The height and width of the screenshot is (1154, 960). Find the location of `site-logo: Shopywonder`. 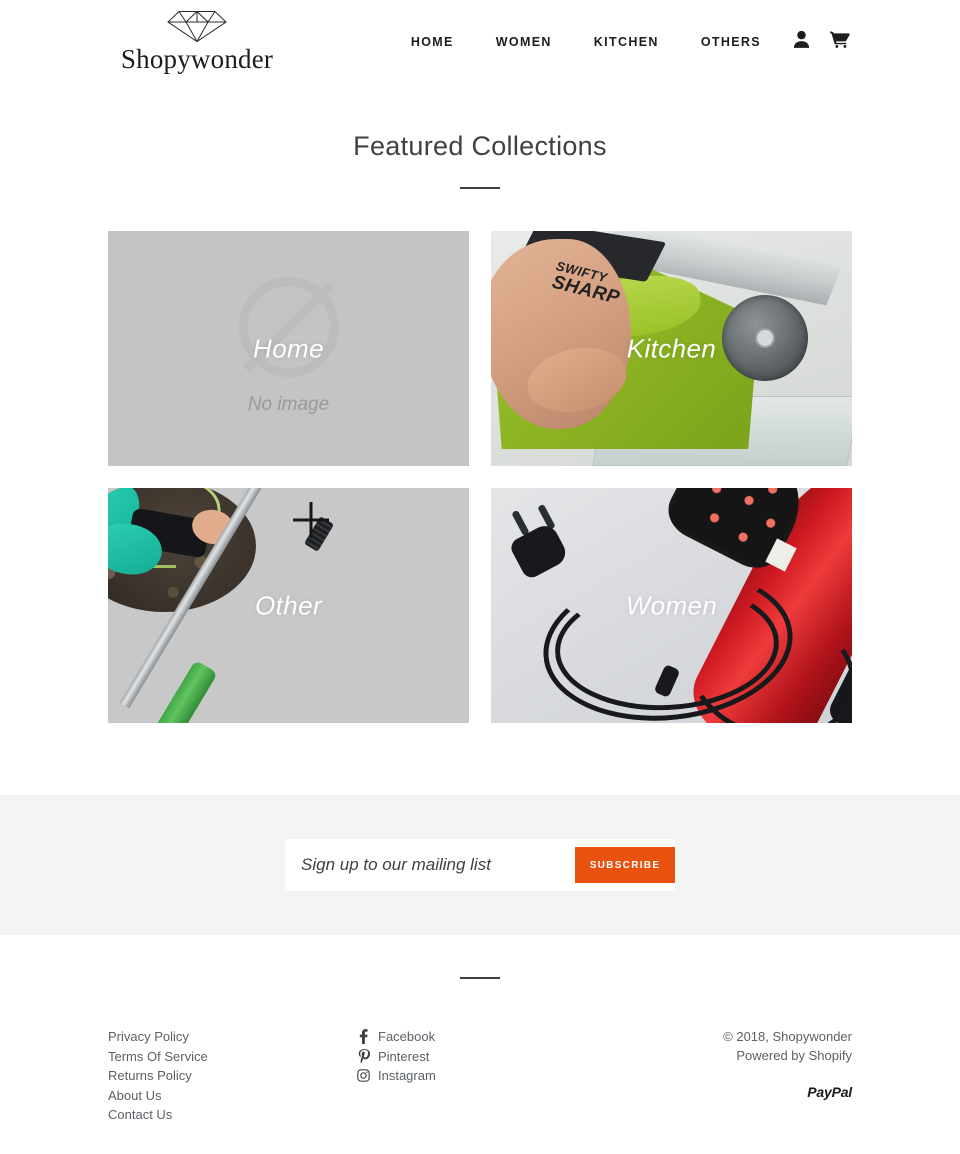

site-logo: Shopywonder is located at coordinates (197, 42).